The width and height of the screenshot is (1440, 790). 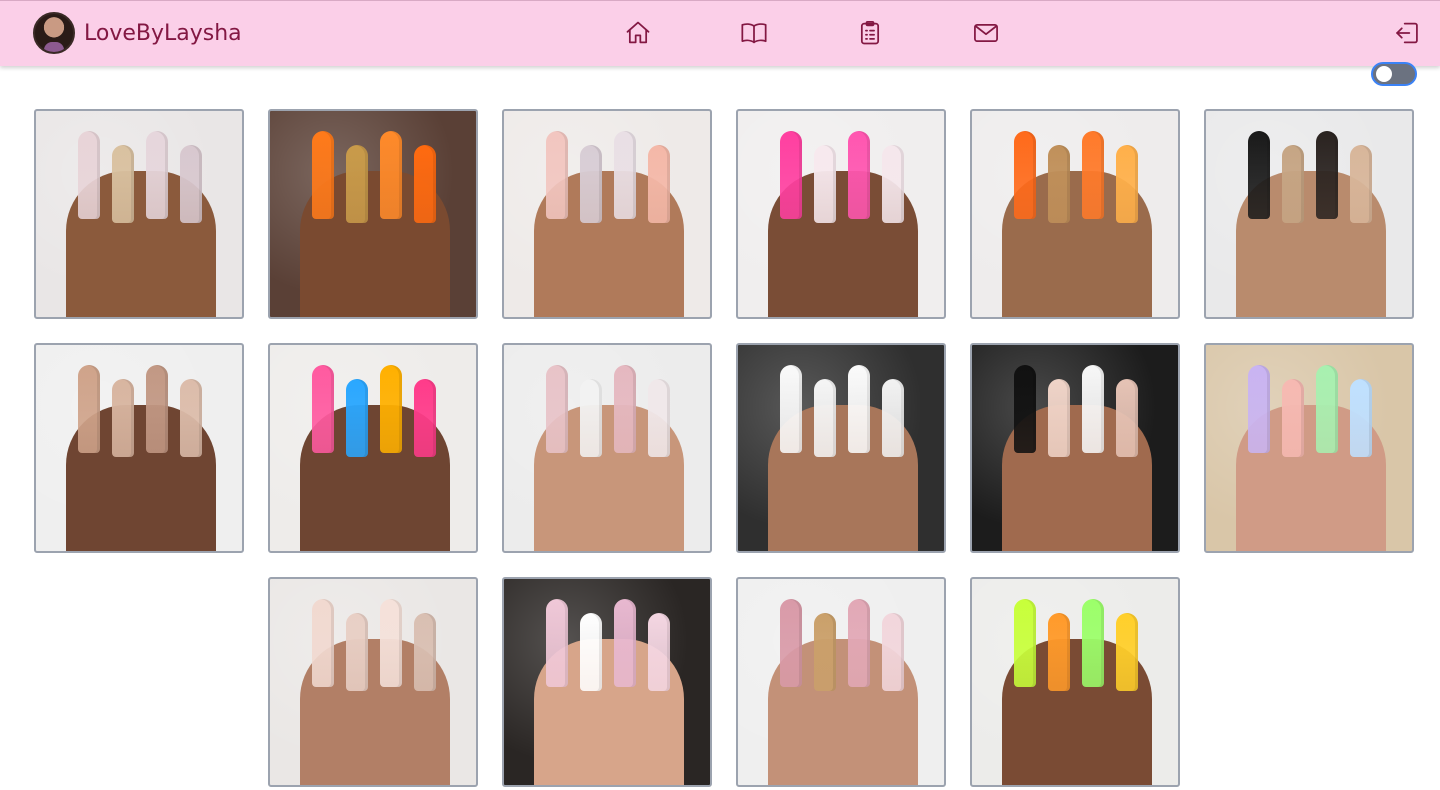 What do you see at coordinates (754, 33) in the screenshot?
I see `book-icon` at bounding box center [754, 33].